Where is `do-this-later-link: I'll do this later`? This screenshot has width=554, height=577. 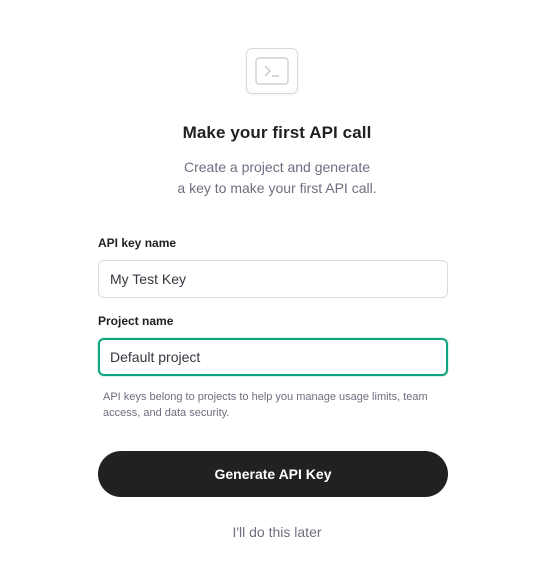
do-this-later-link: I'll do this later is located at coordinates (277, 532).